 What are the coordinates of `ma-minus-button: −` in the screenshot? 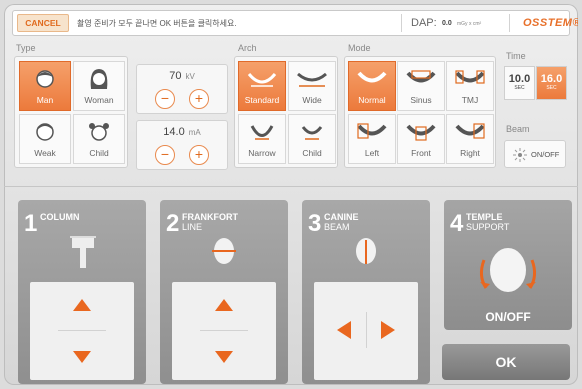 It's located at (165, 155).